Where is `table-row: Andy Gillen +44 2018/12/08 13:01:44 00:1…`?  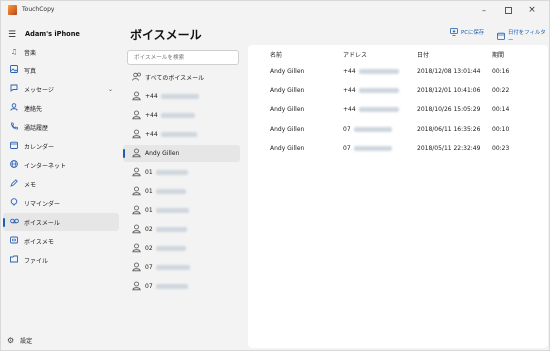 table-row: Andy Gillen +44 2018/12/08 13:01:44 00:1… is located at coordinates (398, 74).